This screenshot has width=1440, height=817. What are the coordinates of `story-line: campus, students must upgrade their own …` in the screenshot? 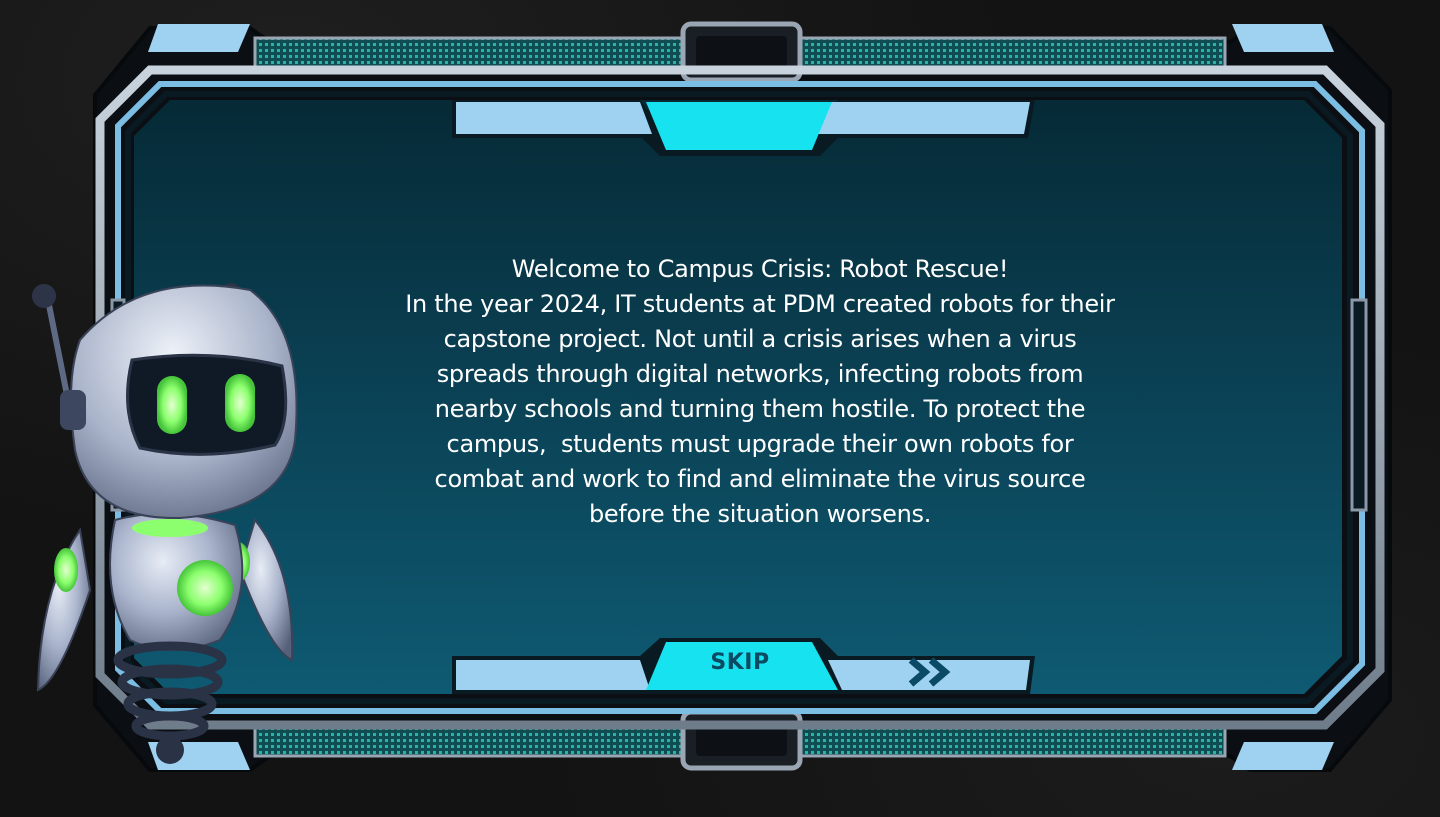 It's located at (760, 444).